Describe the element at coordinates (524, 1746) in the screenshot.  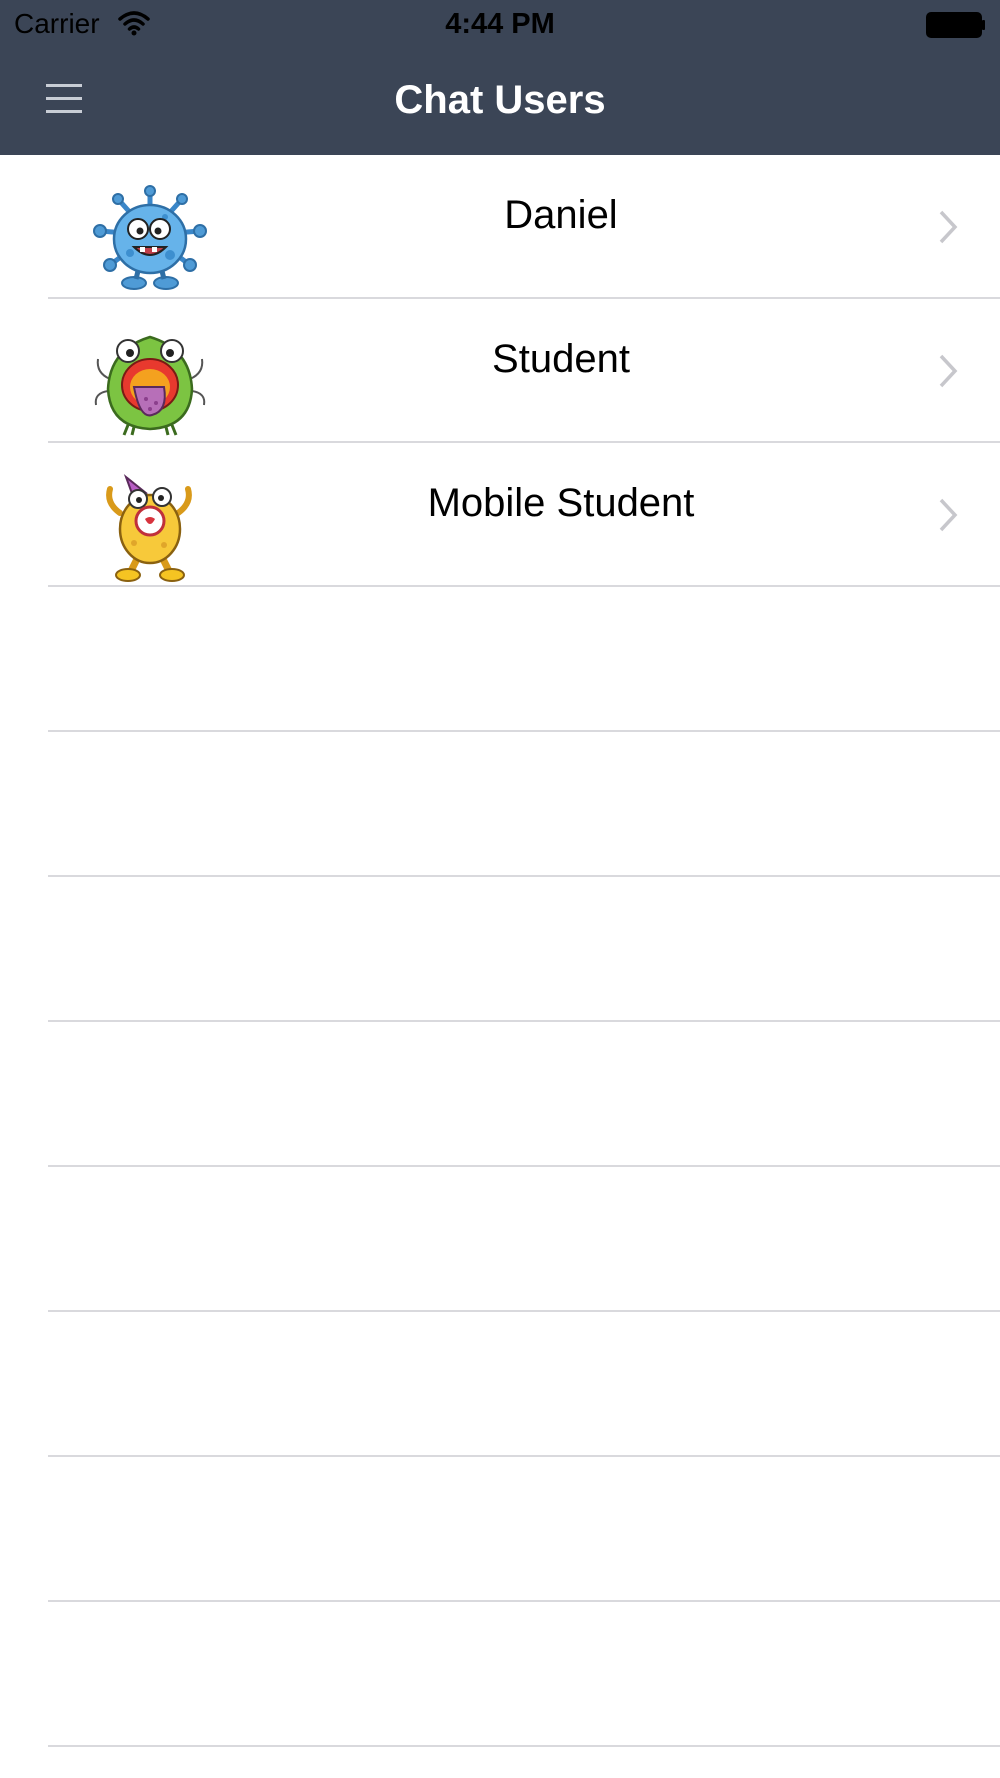
I see `row-separator` at that location.